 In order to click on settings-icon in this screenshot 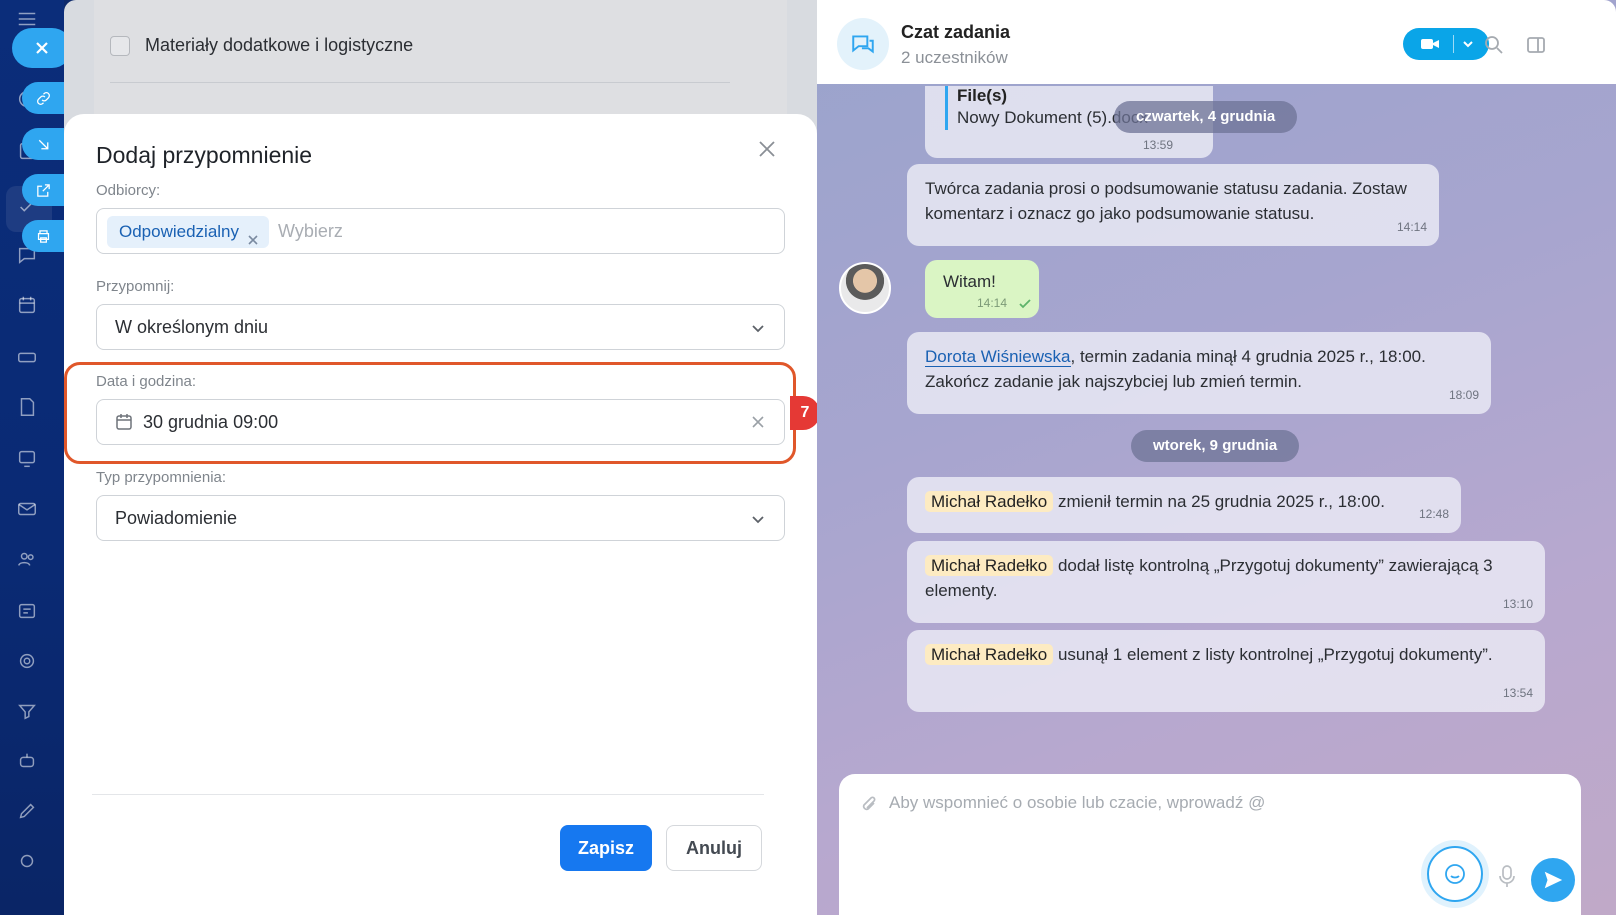, I will do `click(27, 861)`.